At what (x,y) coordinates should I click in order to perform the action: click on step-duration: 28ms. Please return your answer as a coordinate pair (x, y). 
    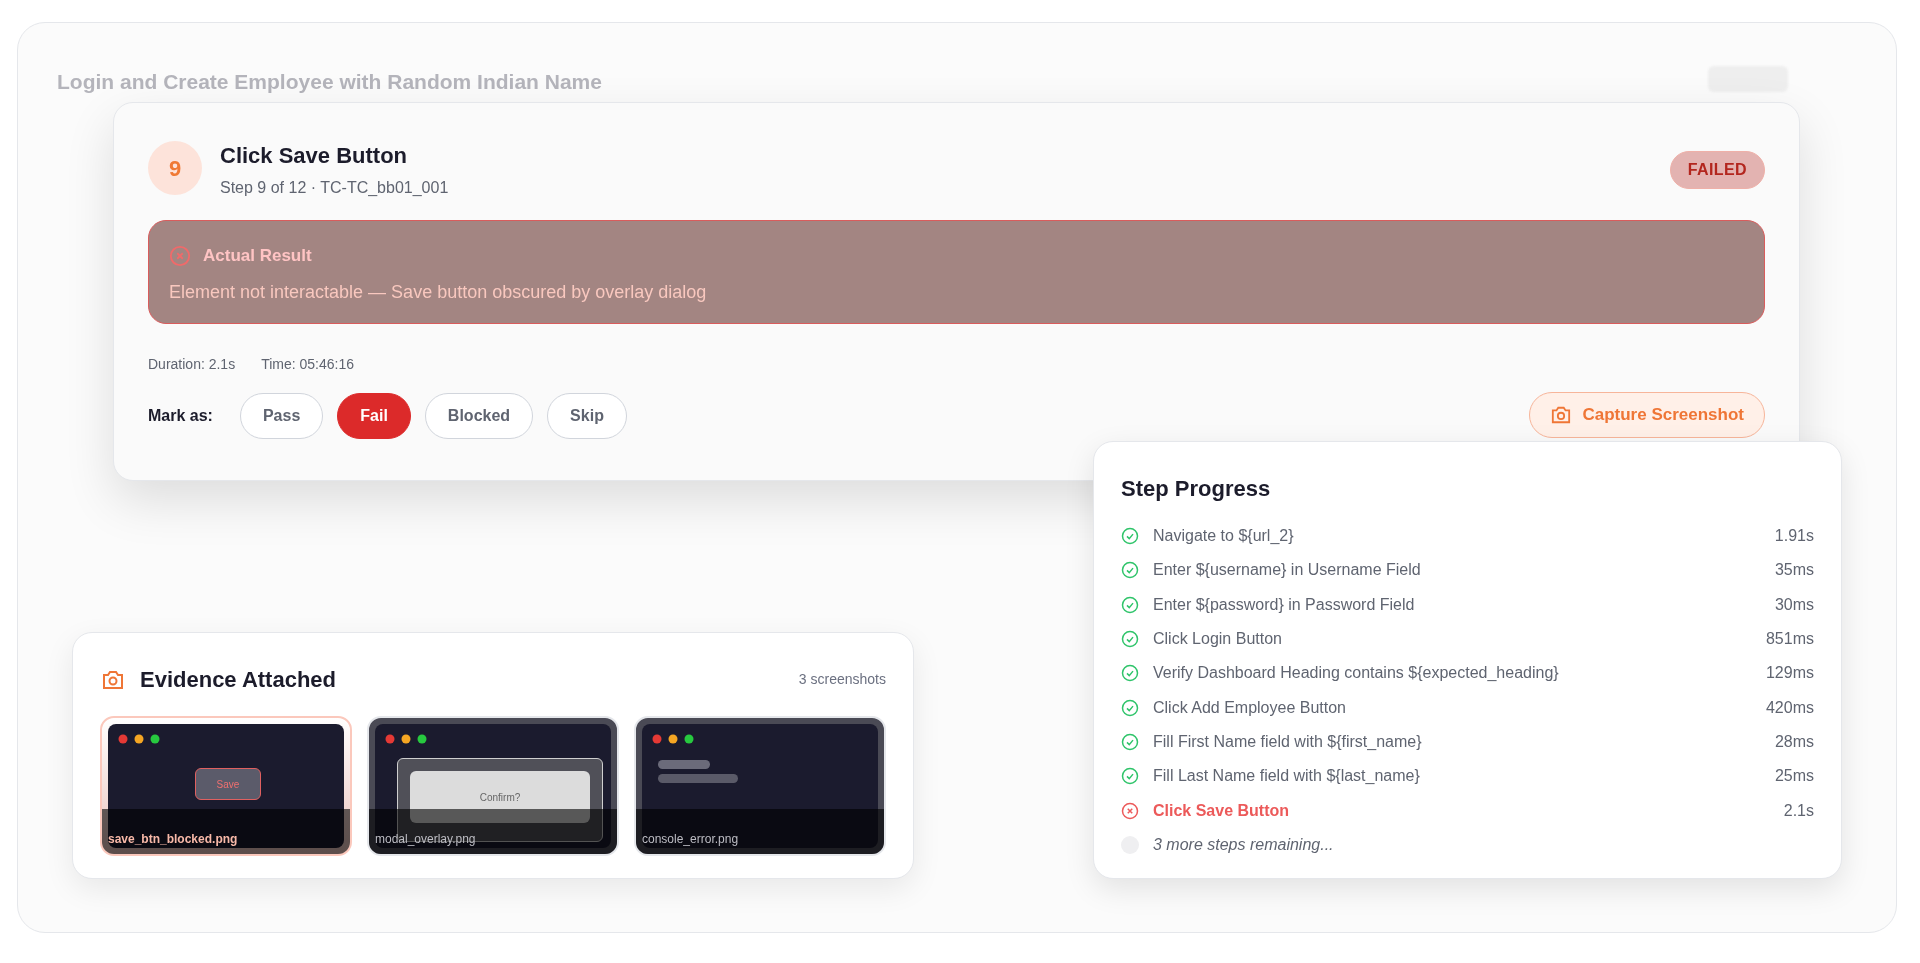
    Looking at the image, I should click on (1794, 741).